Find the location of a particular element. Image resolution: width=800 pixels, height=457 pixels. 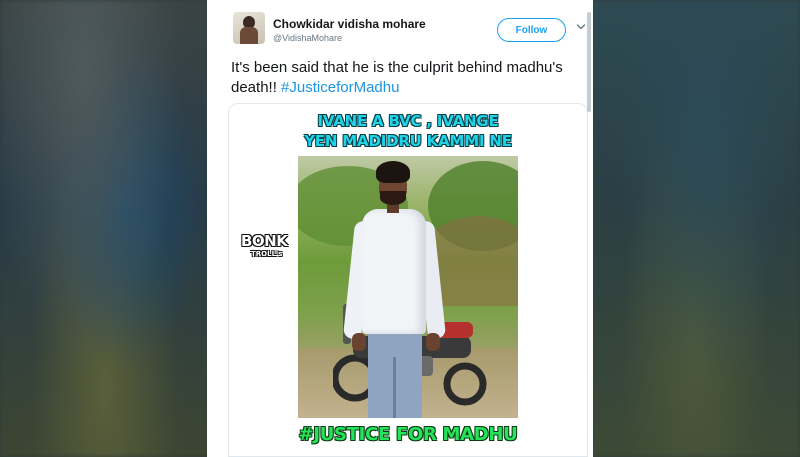

bonk-trolls-watermark: BONK TROLL's is located at coordinates (272, 248).